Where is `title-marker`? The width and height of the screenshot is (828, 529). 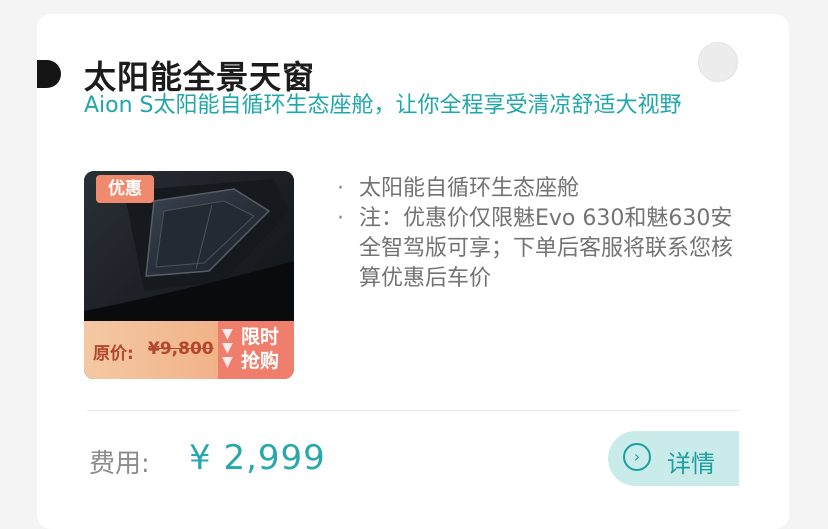 title-marker is located at coordinates (49, 74).